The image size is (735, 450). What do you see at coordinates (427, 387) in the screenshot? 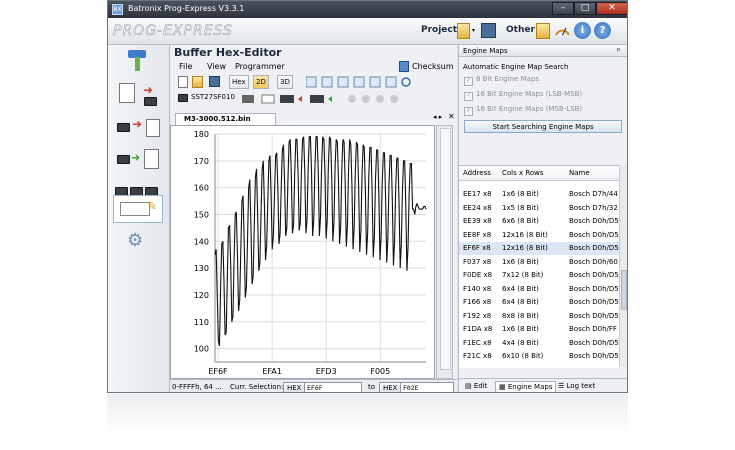
I see `selection-to-input: F02E` at bounding box center [427, 387].